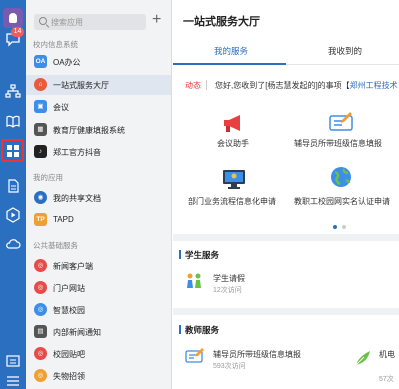 The image size is (399, 389). What do you see at coordinates (234, 179) in the screenshot?
I see `monitor-icon` at bounding box center [234, 179].